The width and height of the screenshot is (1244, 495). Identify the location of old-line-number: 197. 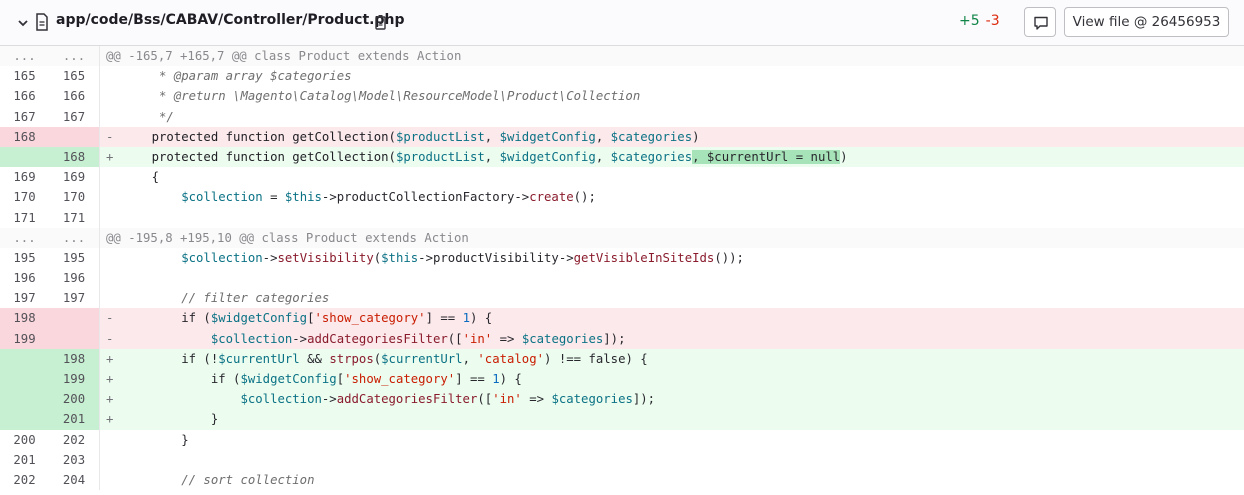
(24, 298).